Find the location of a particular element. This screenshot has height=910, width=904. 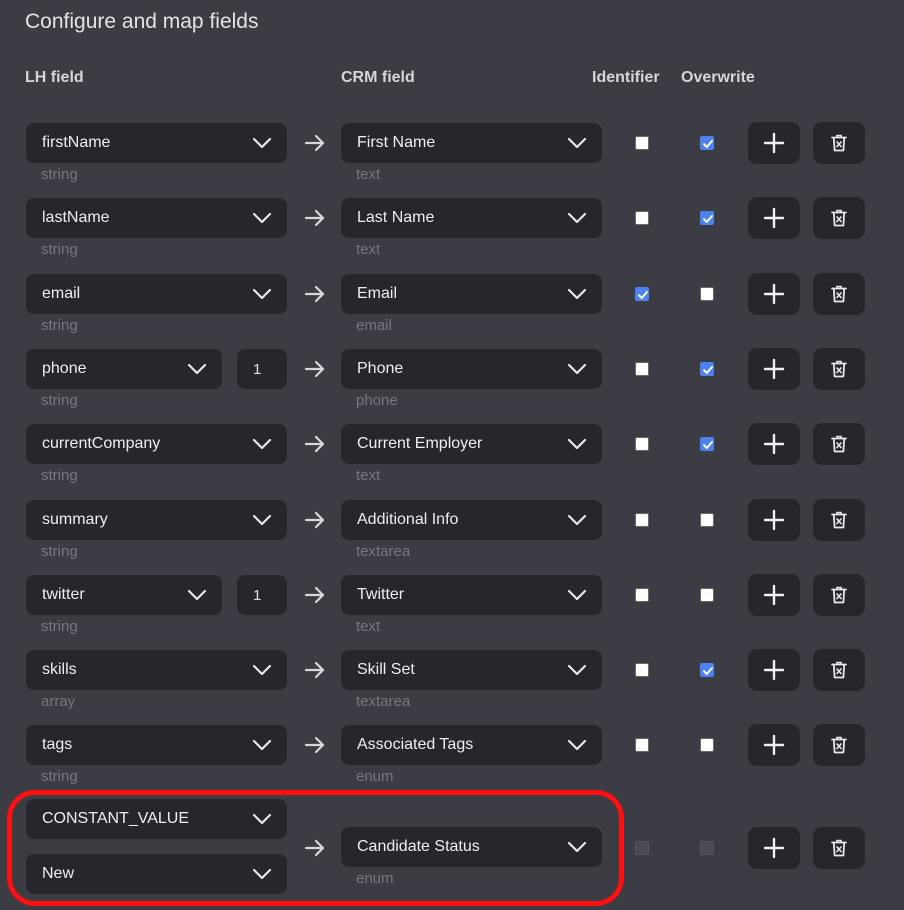

crm-field-value: First Name is located at coordinates (396, 142).